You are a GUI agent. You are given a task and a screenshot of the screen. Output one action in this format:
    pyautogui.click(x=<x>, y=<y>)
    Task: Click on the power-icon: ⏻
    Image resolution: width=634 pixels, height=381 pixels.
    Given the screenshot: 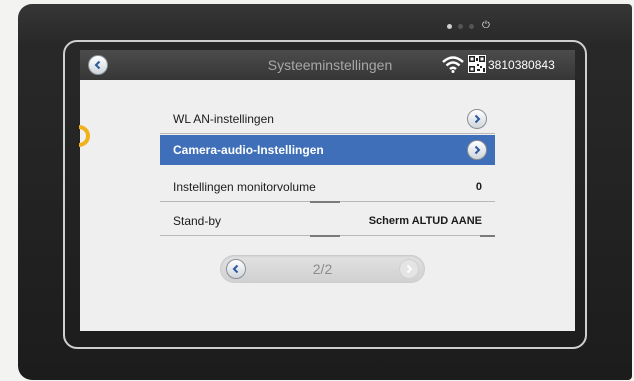 What is the action you would take?
    pyautogui.click(x=486, y=26)
    